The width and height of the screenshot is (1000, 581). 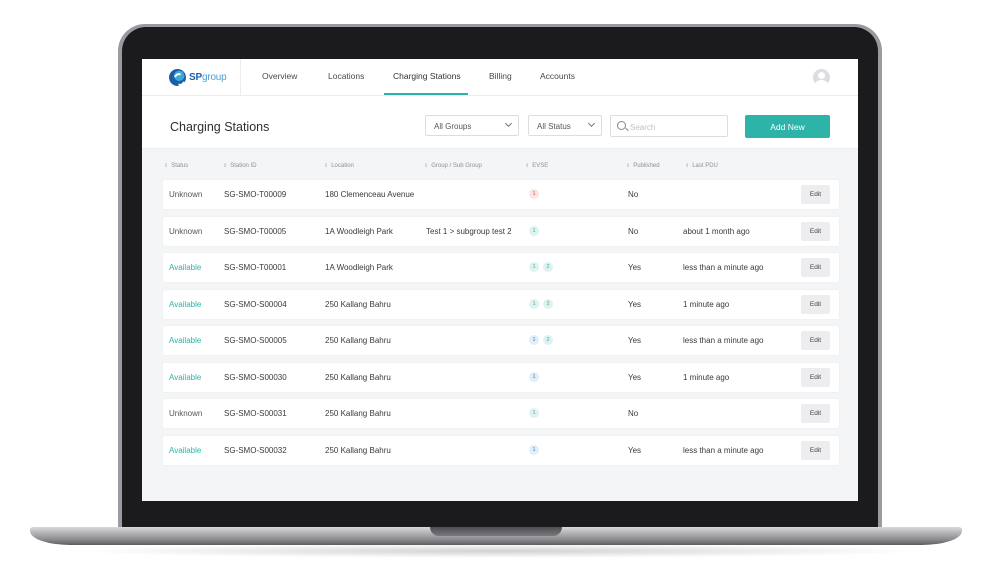 What do you see at coordinates (239, 166) in the screenshot?
I see `col-station-id: Station ID` at bounding box center [239, 166].